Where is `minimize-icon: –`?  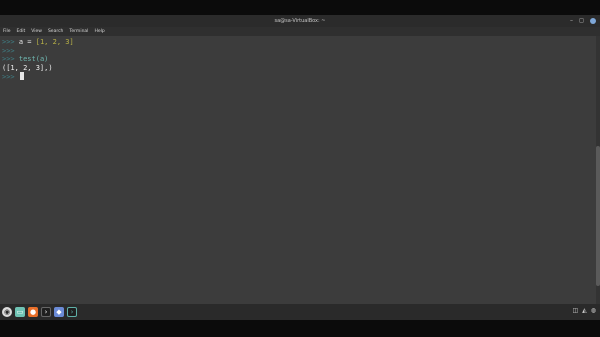
minimize-icon: – is located at coordinates (571, 21).